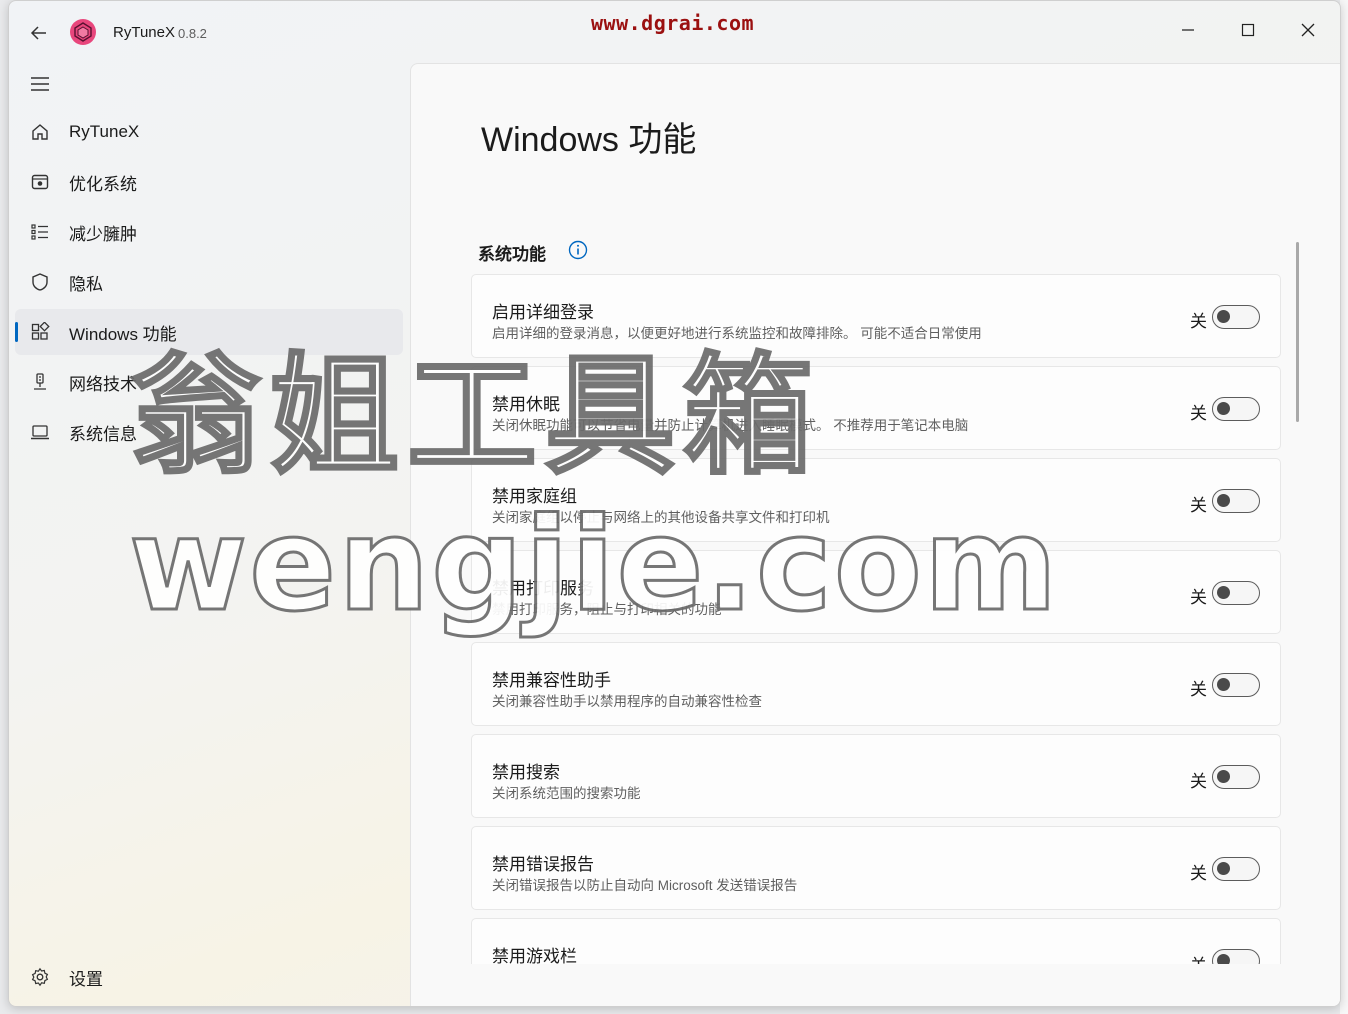  What do you see at coordinates (627, 701) in the screenshot?
I see `feature-description: 关闭兼容性助手以禁用程序的自动兼容性检查` at bounding box center [627, 701].